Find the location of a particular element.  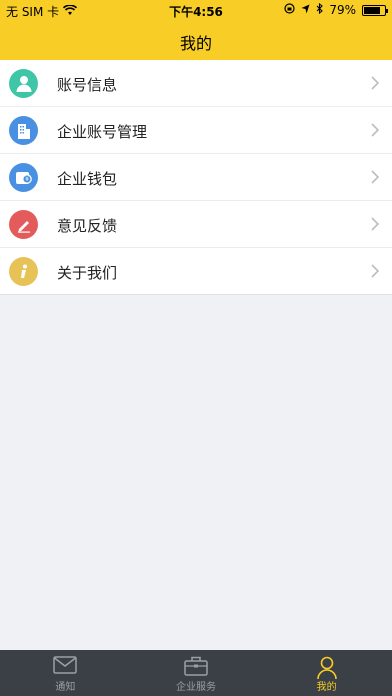

header: 无 SIM 卡 下午4:56 79% 我的 is located at coordinates (196, 30).